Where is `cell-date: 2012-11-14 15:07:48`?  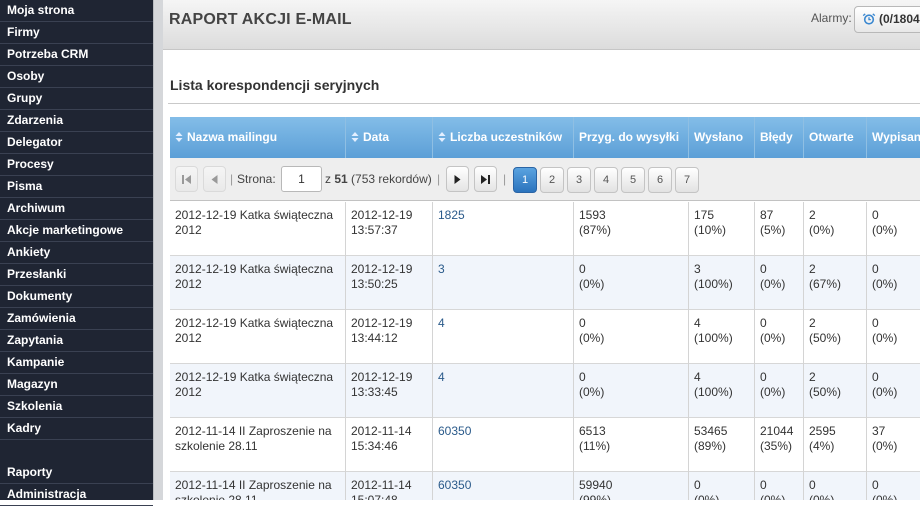
cell-date: 2012-11-14 15:07:48 is located at coordinates (389, 486).